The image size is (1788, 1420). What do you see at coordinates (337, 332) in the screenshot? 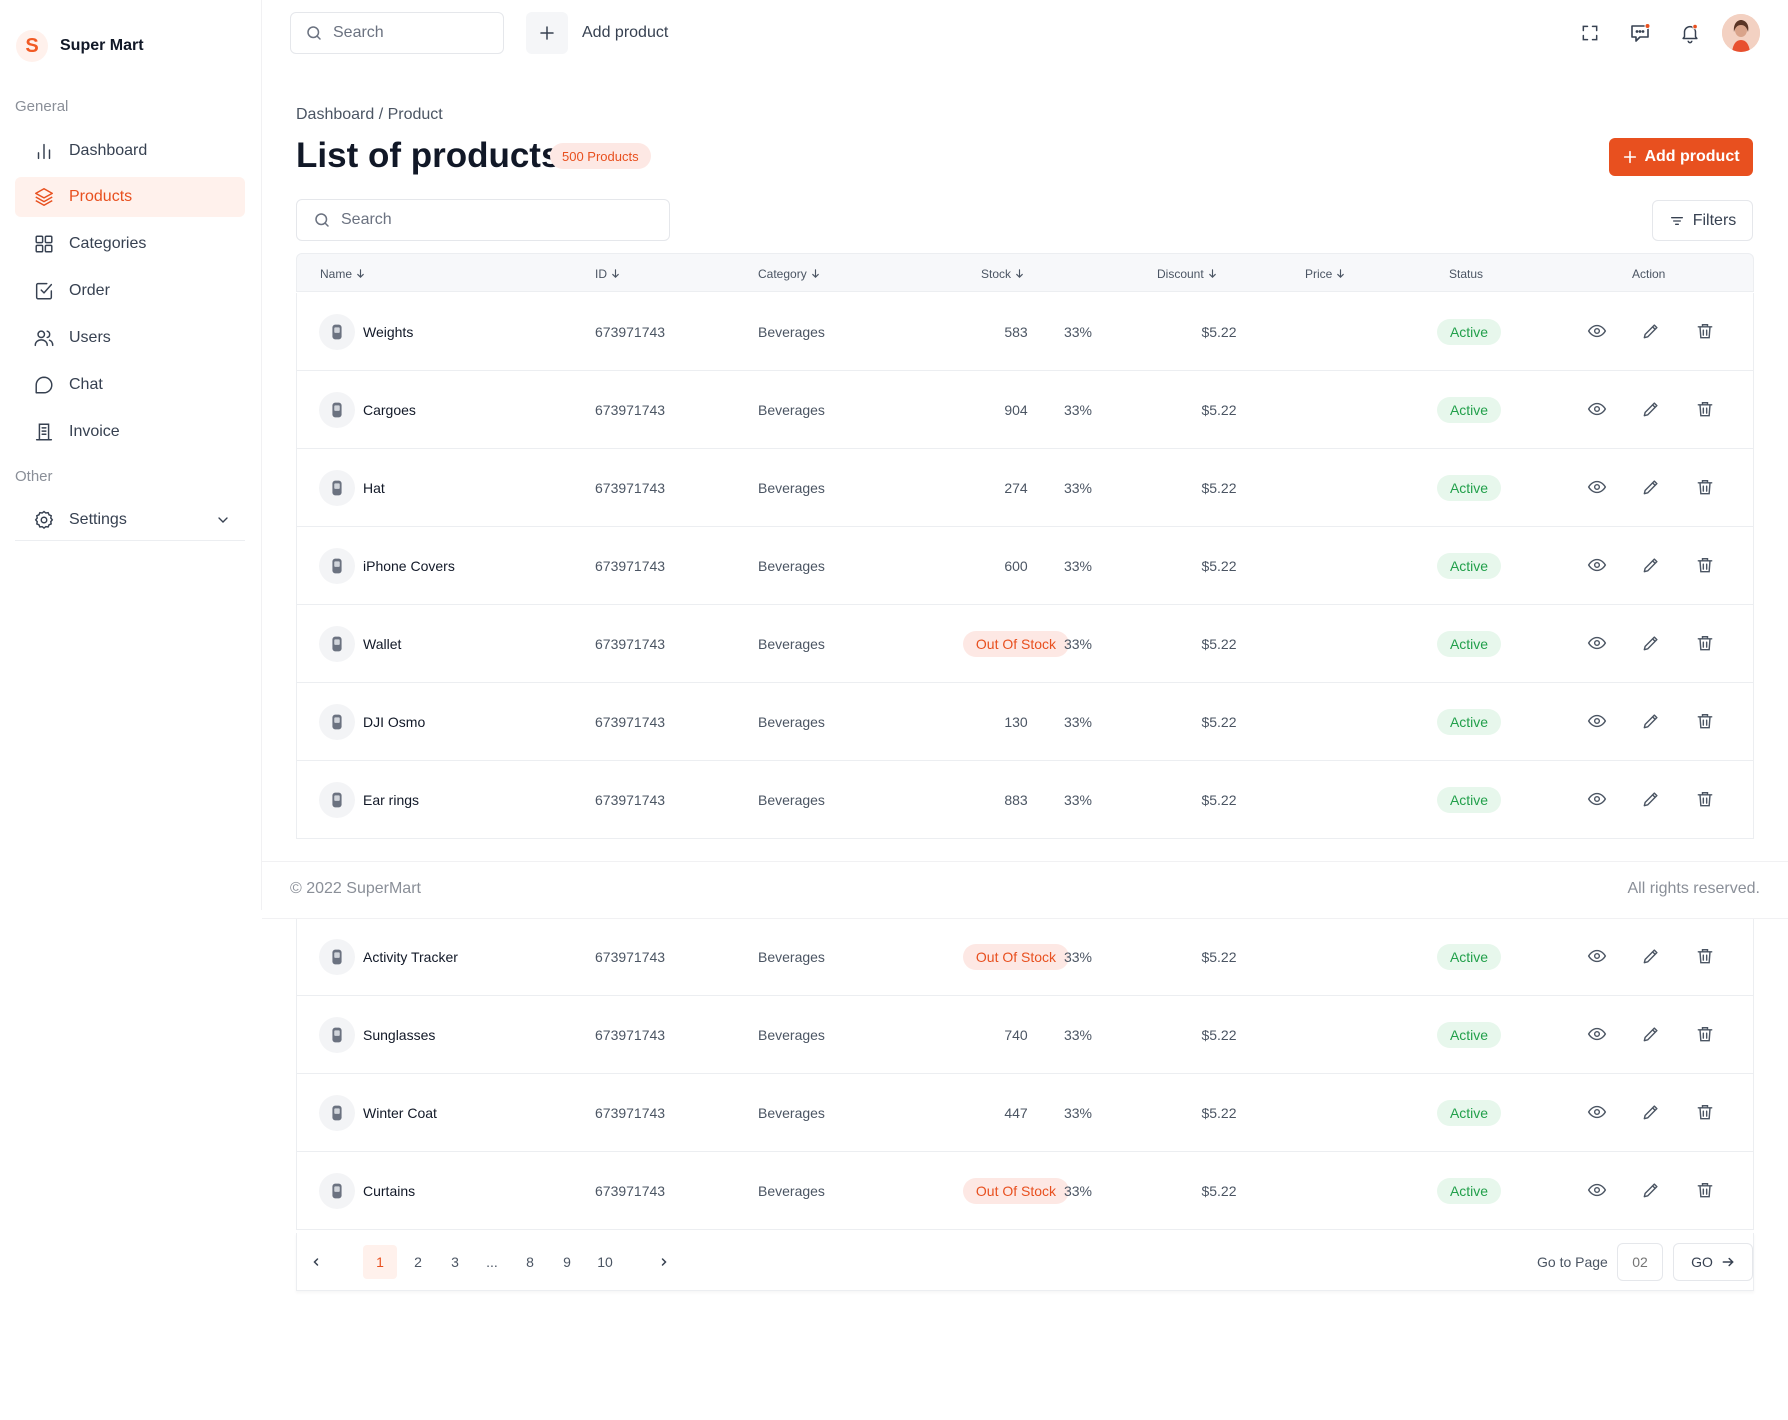
I see `product-thumbnail` at bounding box center [337, 332].